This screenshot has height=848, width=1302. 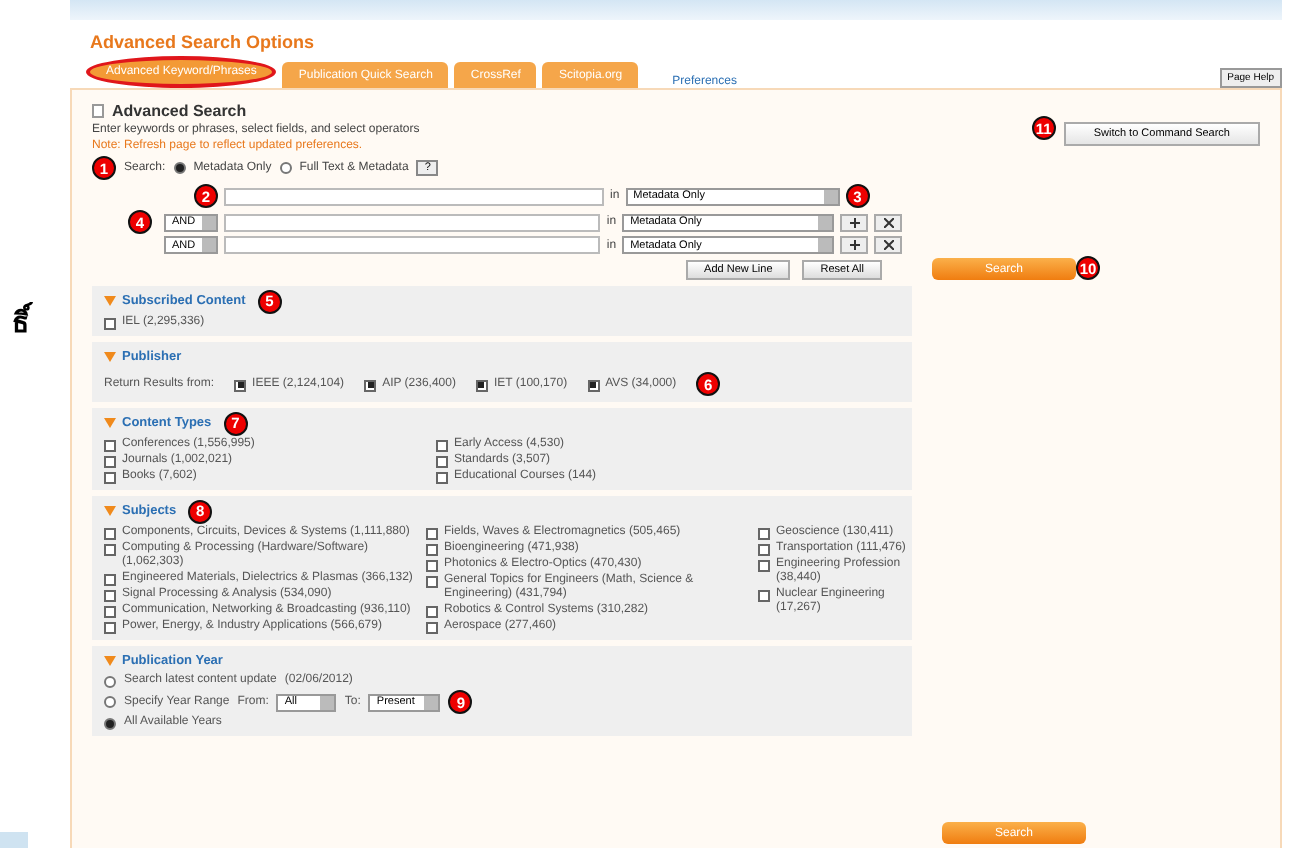 What do you see at coordinates (203, 42) in the screenshot?
I see `page-title: Advanced Search Options` at bounding box center [203, 42].